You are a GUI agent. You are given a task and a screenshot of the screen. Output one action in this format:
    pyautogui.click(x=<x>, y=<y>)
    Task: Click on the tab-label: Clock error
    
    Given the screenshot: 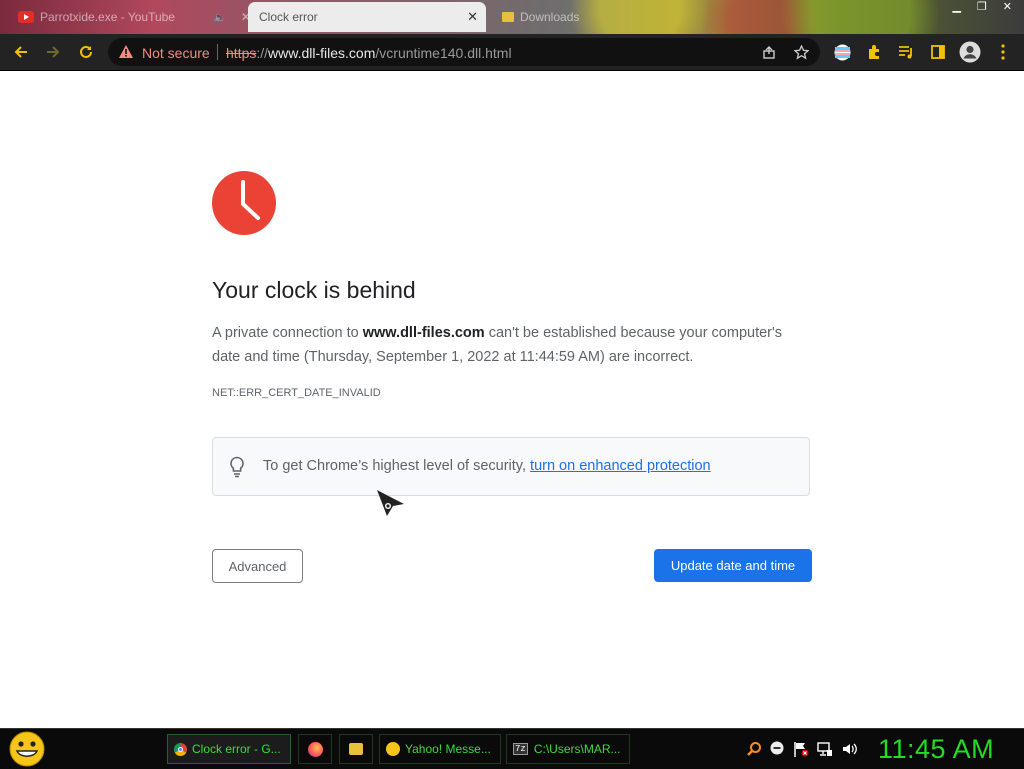 What is the action you would take?
    pyautogui.click(x=288, y=17)
    